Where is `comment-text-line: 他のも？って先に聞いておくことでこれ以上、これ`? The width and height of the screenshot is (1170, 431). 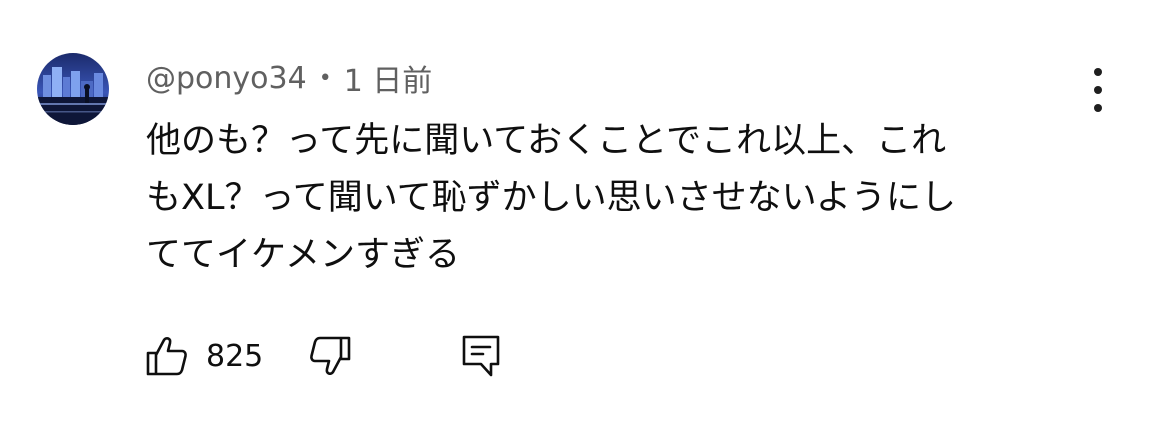
comment-text-line: 他のも？って先に聞いておくことでこれ以上、これ is located at coordinates (546, 141).